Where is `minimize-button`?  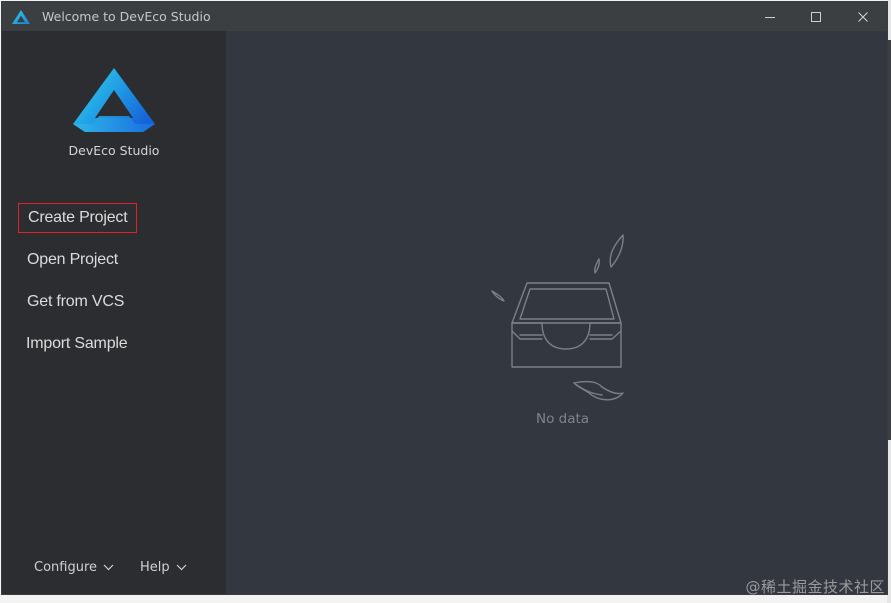 minimize-button is located at coordinates (770, 16).